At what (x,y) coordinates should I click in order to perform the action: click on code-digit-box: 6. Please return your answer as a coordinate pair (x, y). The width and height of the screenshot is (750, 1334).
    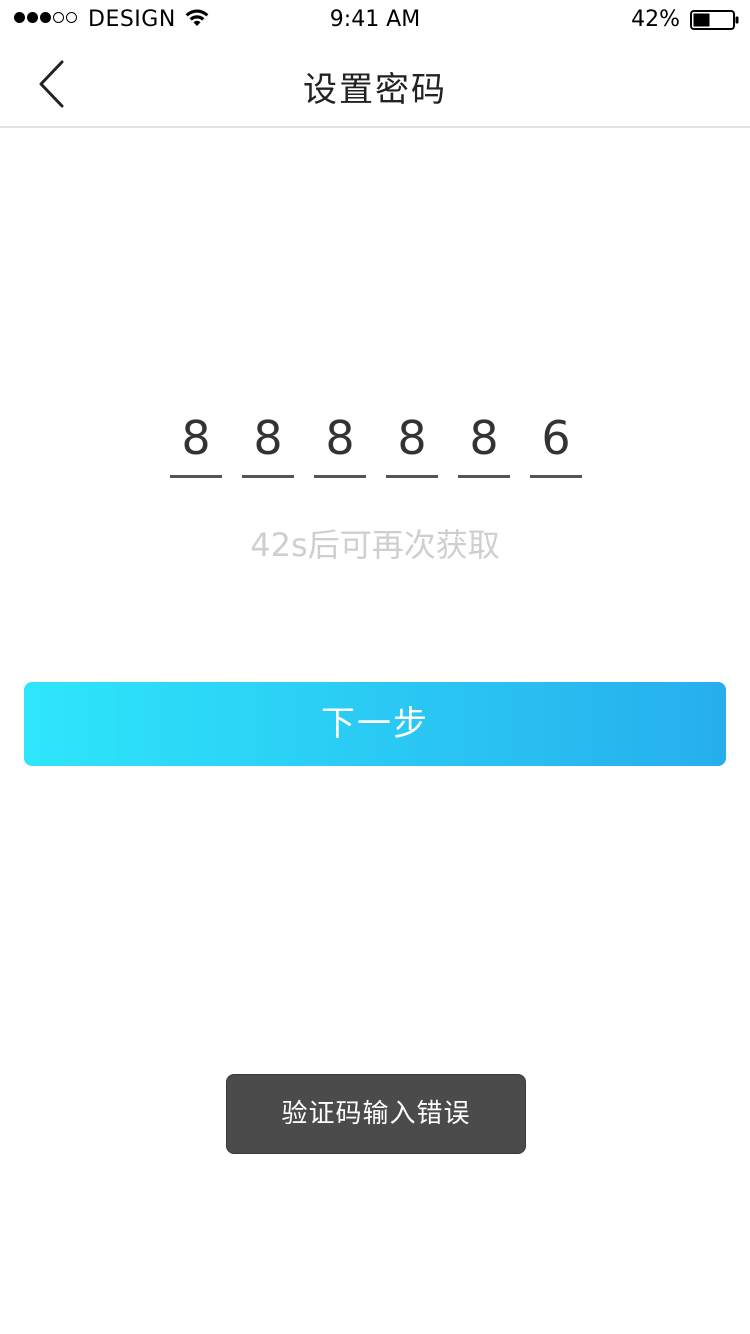
    Looking at the image, I should click on (556, 444).